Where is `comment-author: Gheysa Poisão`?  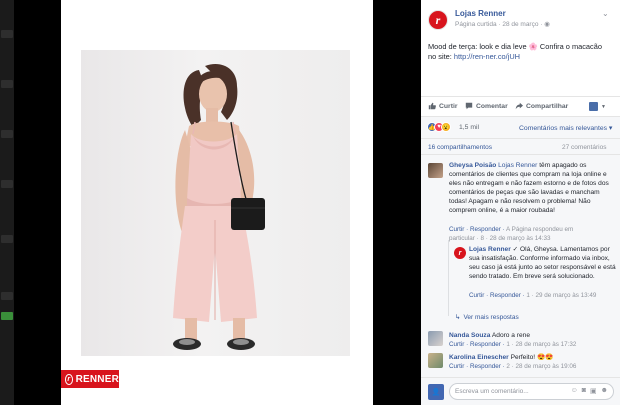
comment-author: Gheysa Poisão is located at coordinates (472, 165).